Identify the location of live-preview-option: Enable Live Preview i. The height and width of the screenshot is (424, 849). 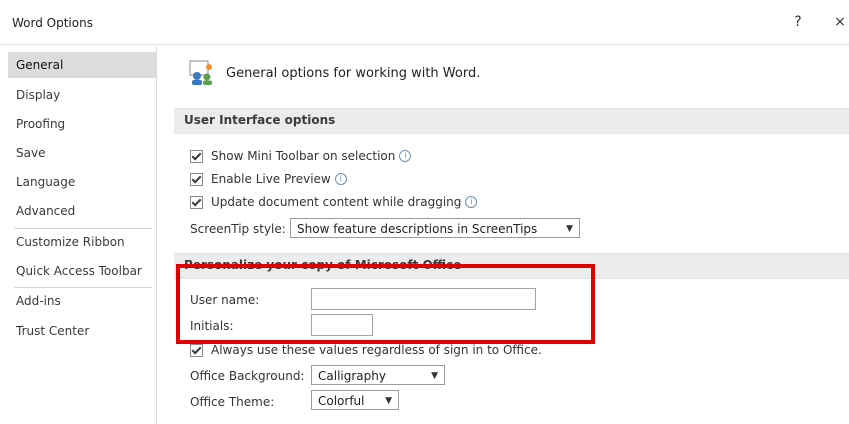
(268, 179).